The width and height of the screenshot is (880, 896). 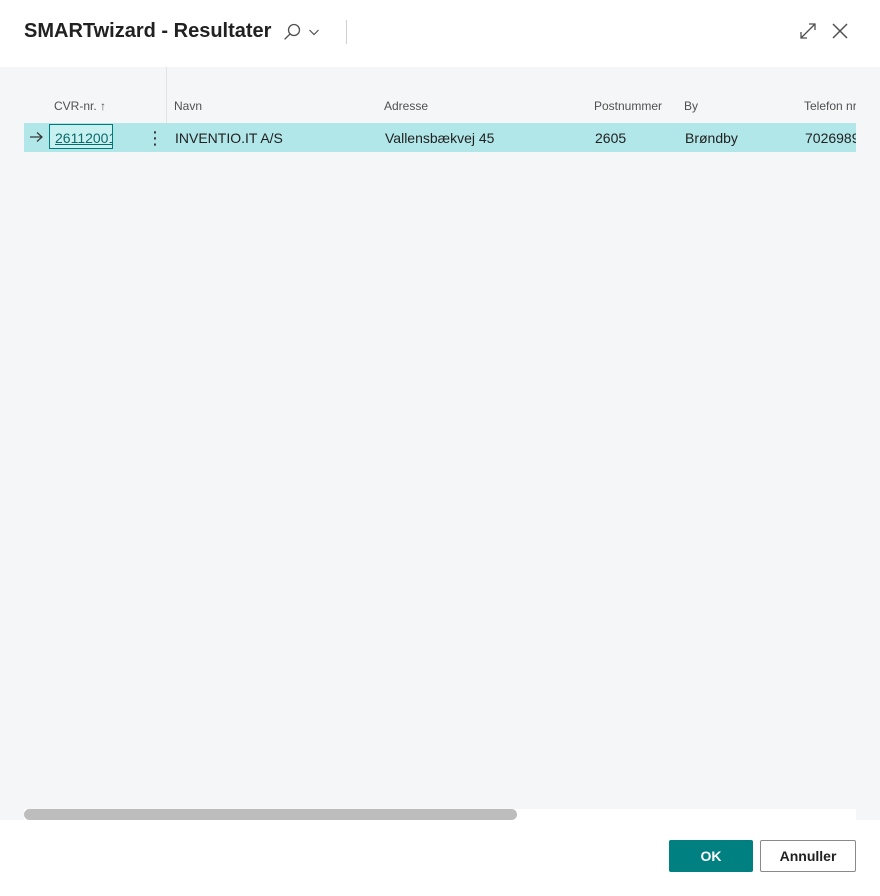 What do you see at coordinates (808, 856) in the screenshot?
I see `cancel-button: Annuller` at bounding box center [808, 856].